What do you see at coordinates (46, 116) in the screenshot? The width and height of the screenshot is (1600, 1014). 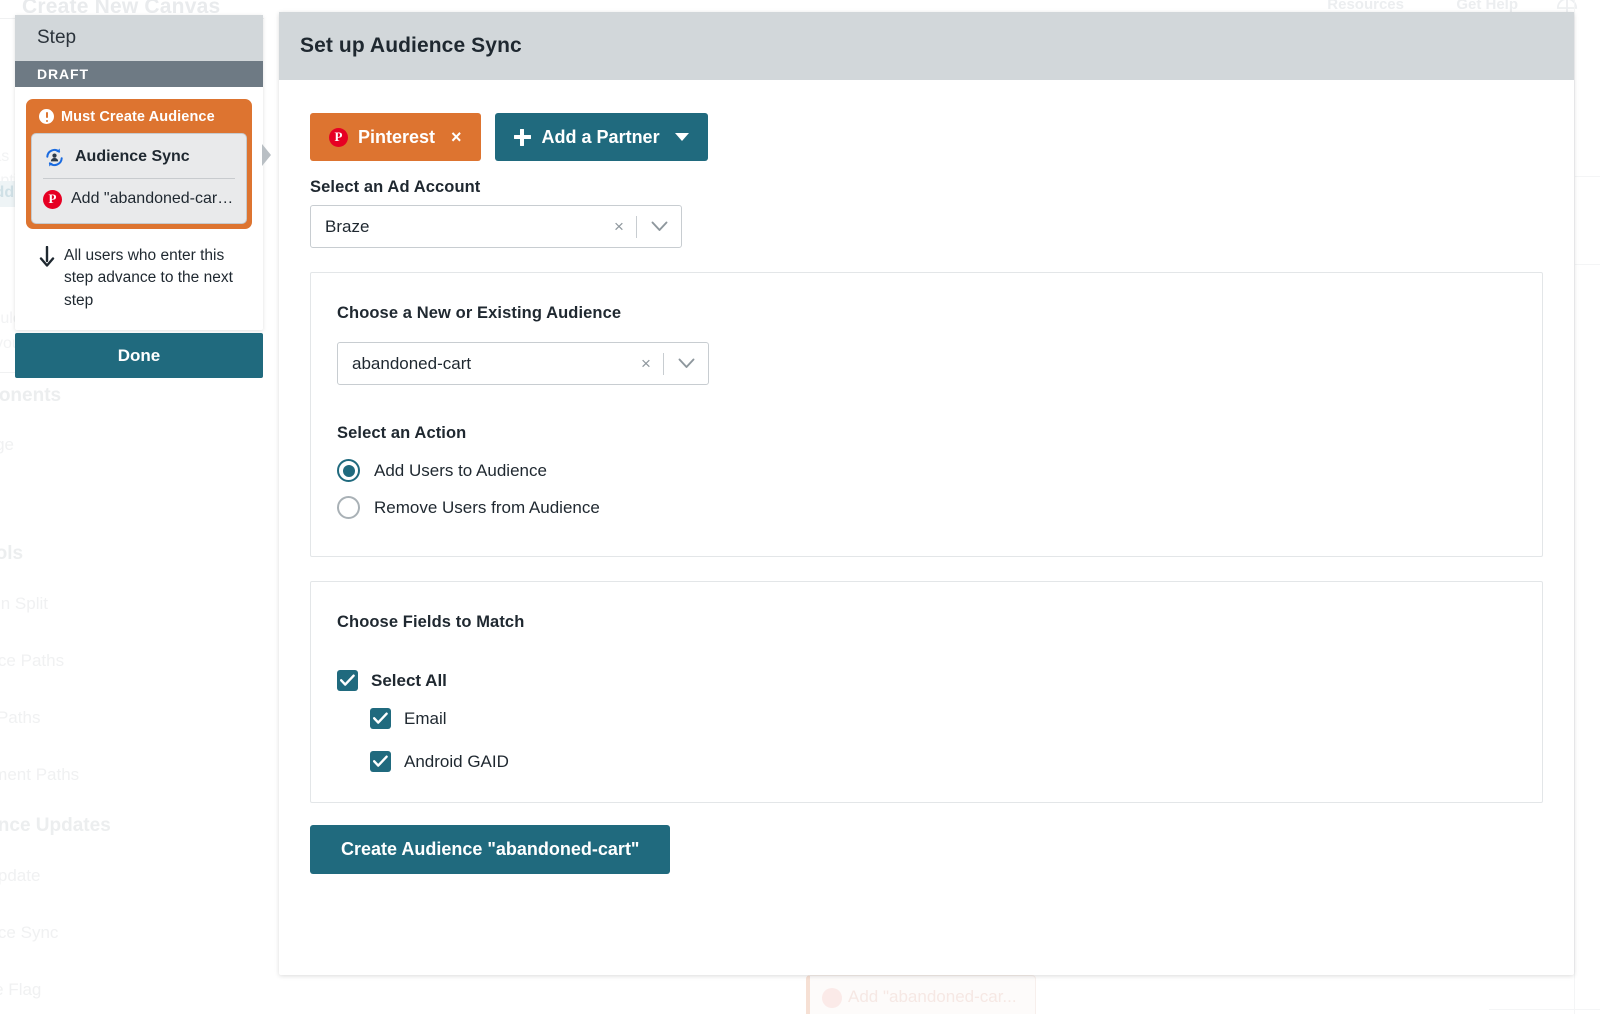 I see `alert-circle-icon` at bounding box center [46, 116].